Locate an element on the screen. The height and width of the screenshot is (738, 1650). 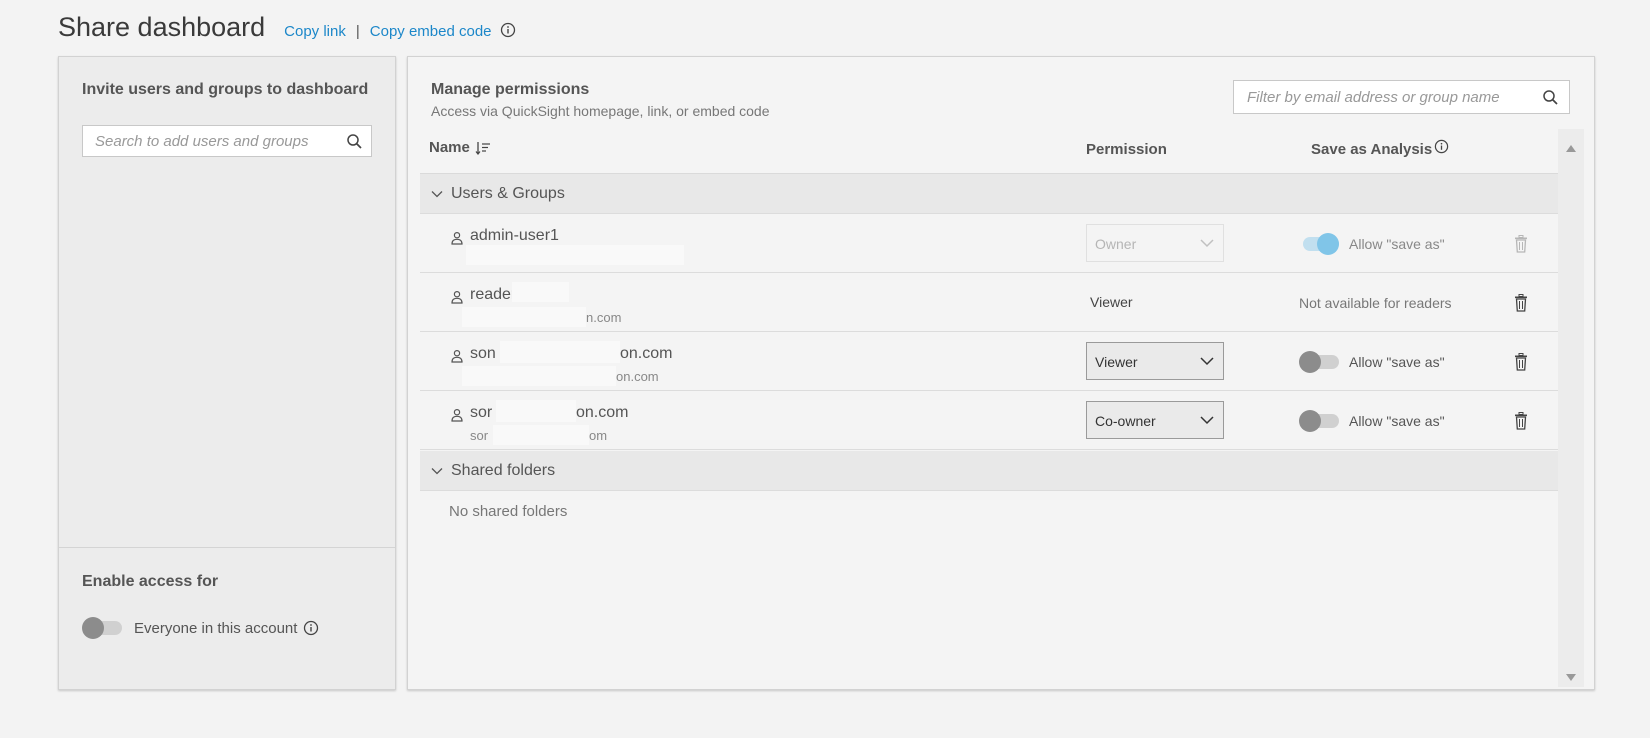
column-header-name: Name is located at coordinates (460, 147).